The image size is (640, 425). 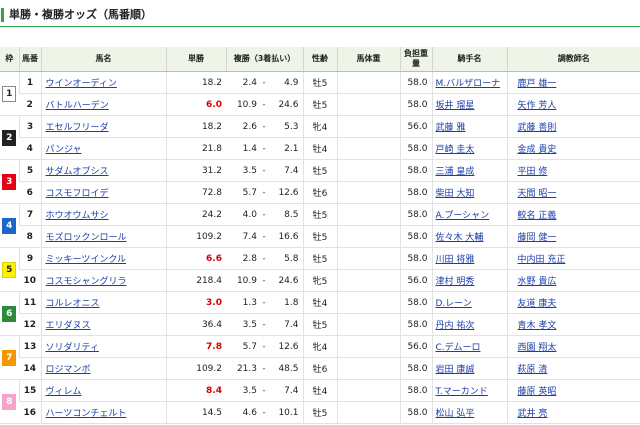 What do you see at coordinates (537, 150) in the screenshot?
I see `trainer-link: 金成 貴史` at bounding box center [537, 150].